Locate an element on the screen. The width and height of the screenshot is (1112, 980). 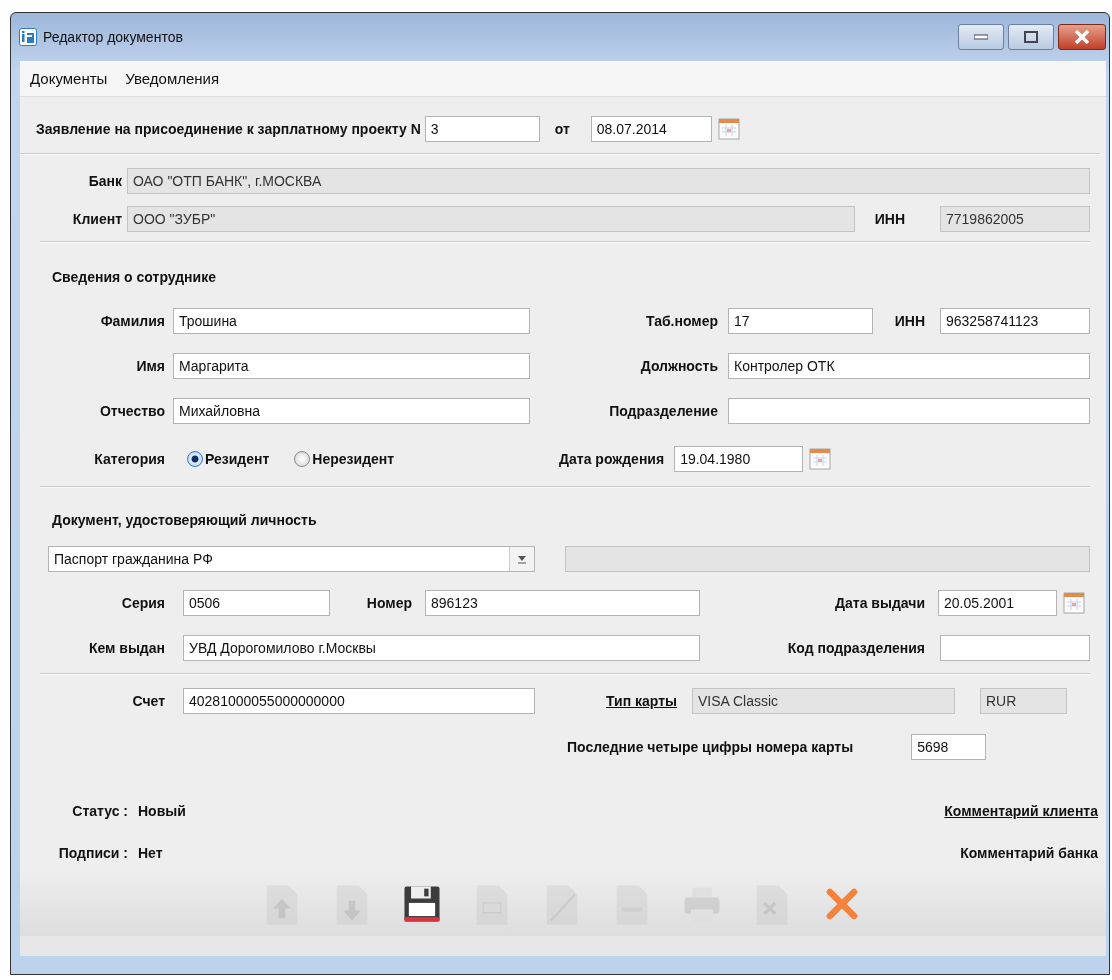
field-label: Имя is located at coordinates (150, 366).